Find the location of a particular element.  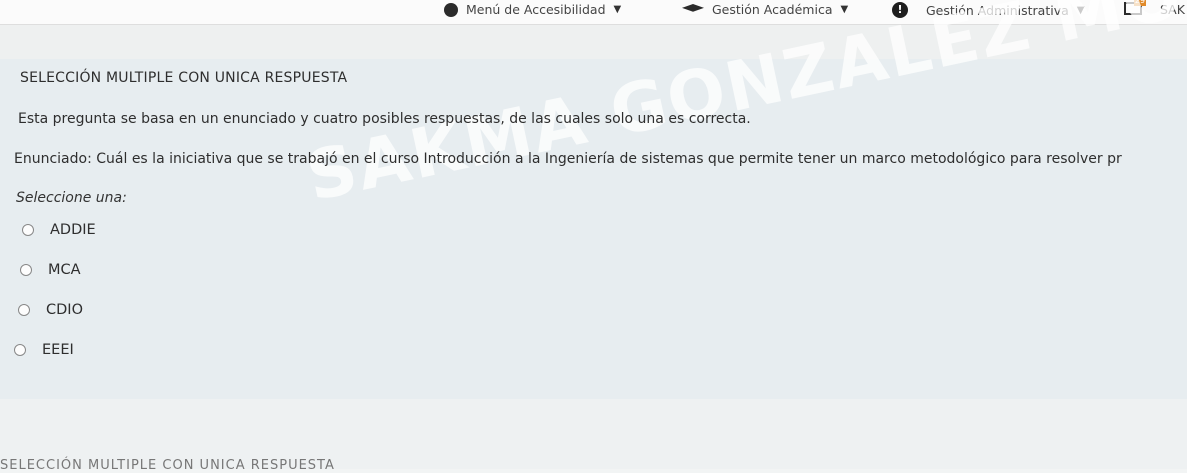

answer-option-addie: ADDIE is located at coordinates (59, 230).